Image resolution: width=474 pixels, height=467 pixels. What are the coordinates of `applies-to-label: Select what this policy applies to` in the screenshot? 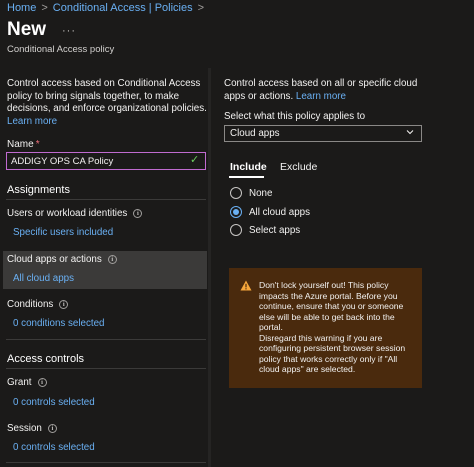 It's located at (295, 116).